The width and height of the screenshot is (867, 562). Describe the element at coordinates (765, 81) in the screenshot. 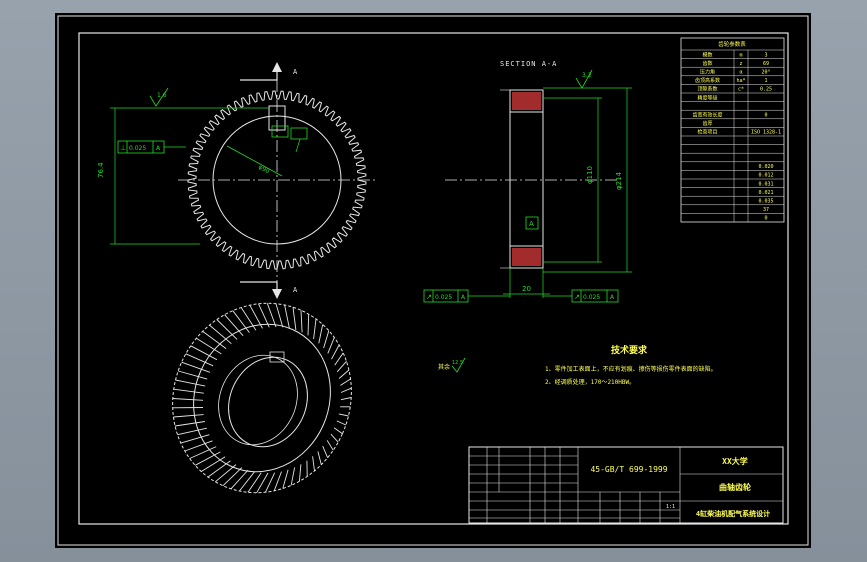

I see `param-cell: 1` at that location.